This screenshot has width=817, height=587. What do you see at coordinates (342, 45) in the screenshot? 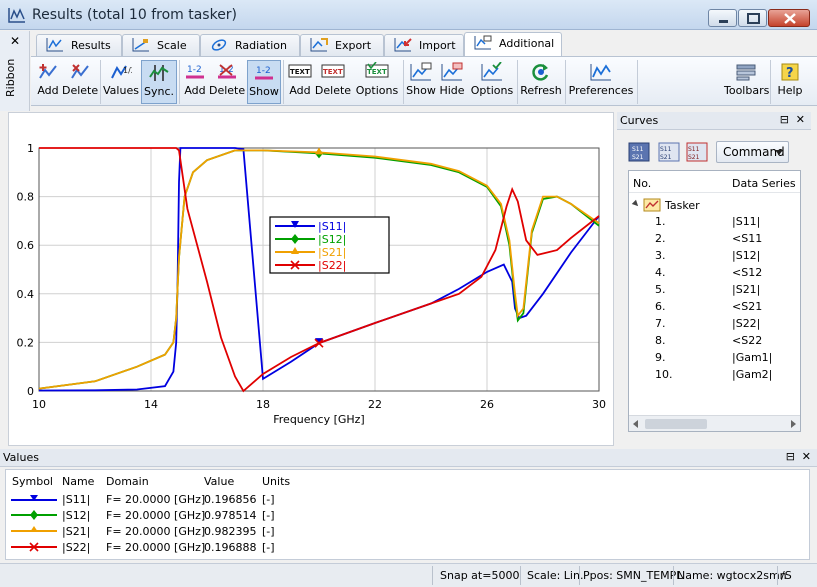
I see `tab-export: Export` at bounding box center [342, 45].